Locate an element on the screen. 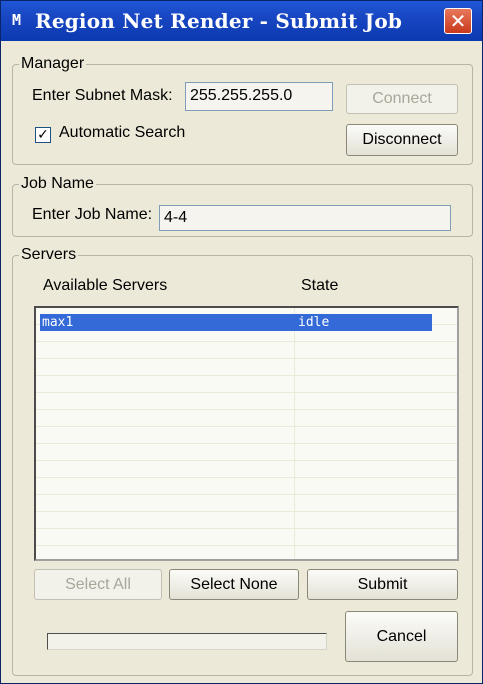 The height and width of the screenshot is (684, 483). select-none-button: Select None is located at coordinates (234, 584).